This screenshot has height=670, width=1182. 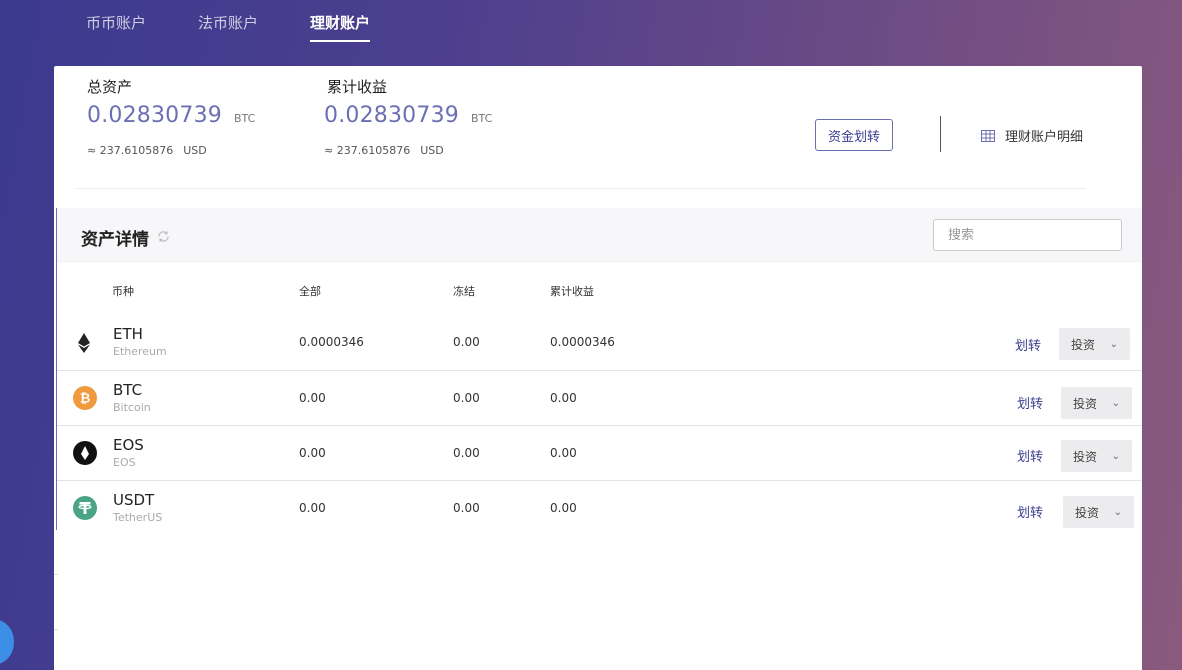 I want to click on total-assets-unit: BTC, so click(x=244, y=118).